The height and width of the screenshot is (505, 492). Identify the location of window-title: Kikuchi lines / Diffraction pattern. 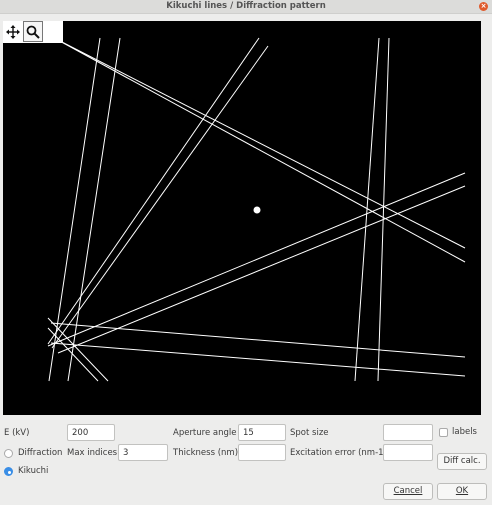
(246, 6).